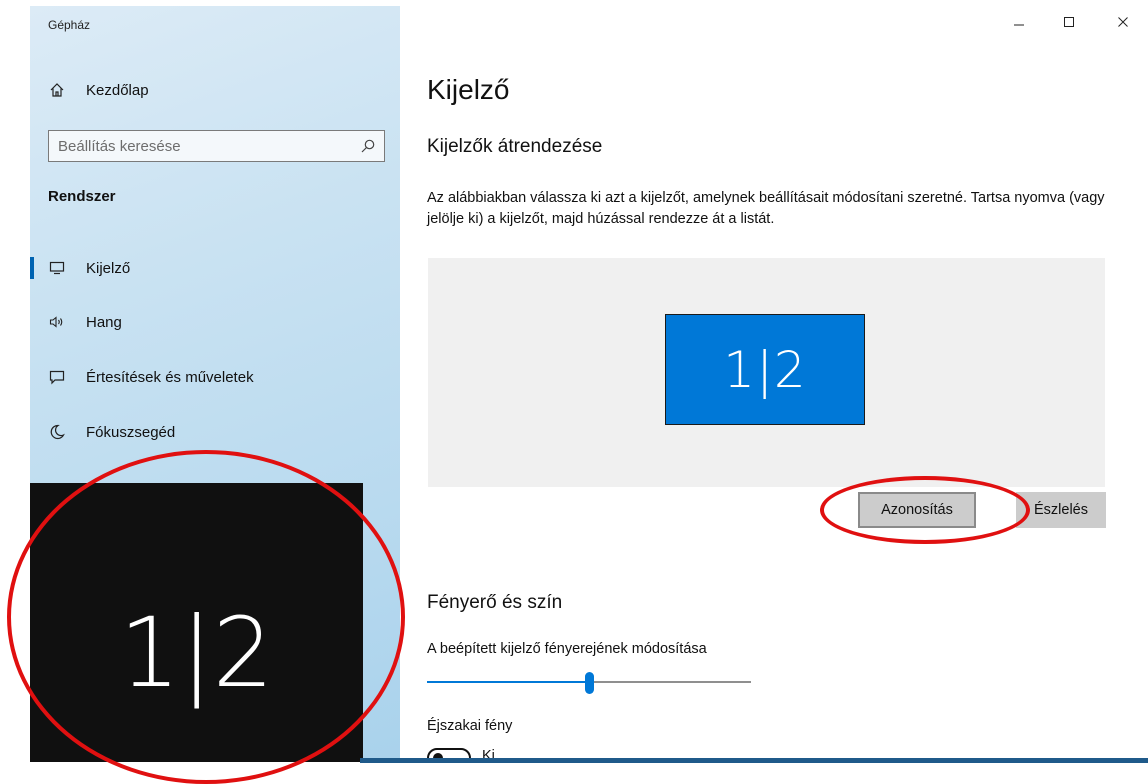 The height and width of the screenshot is (784, 1148). I want to click on close-button, so click(1123, 22).